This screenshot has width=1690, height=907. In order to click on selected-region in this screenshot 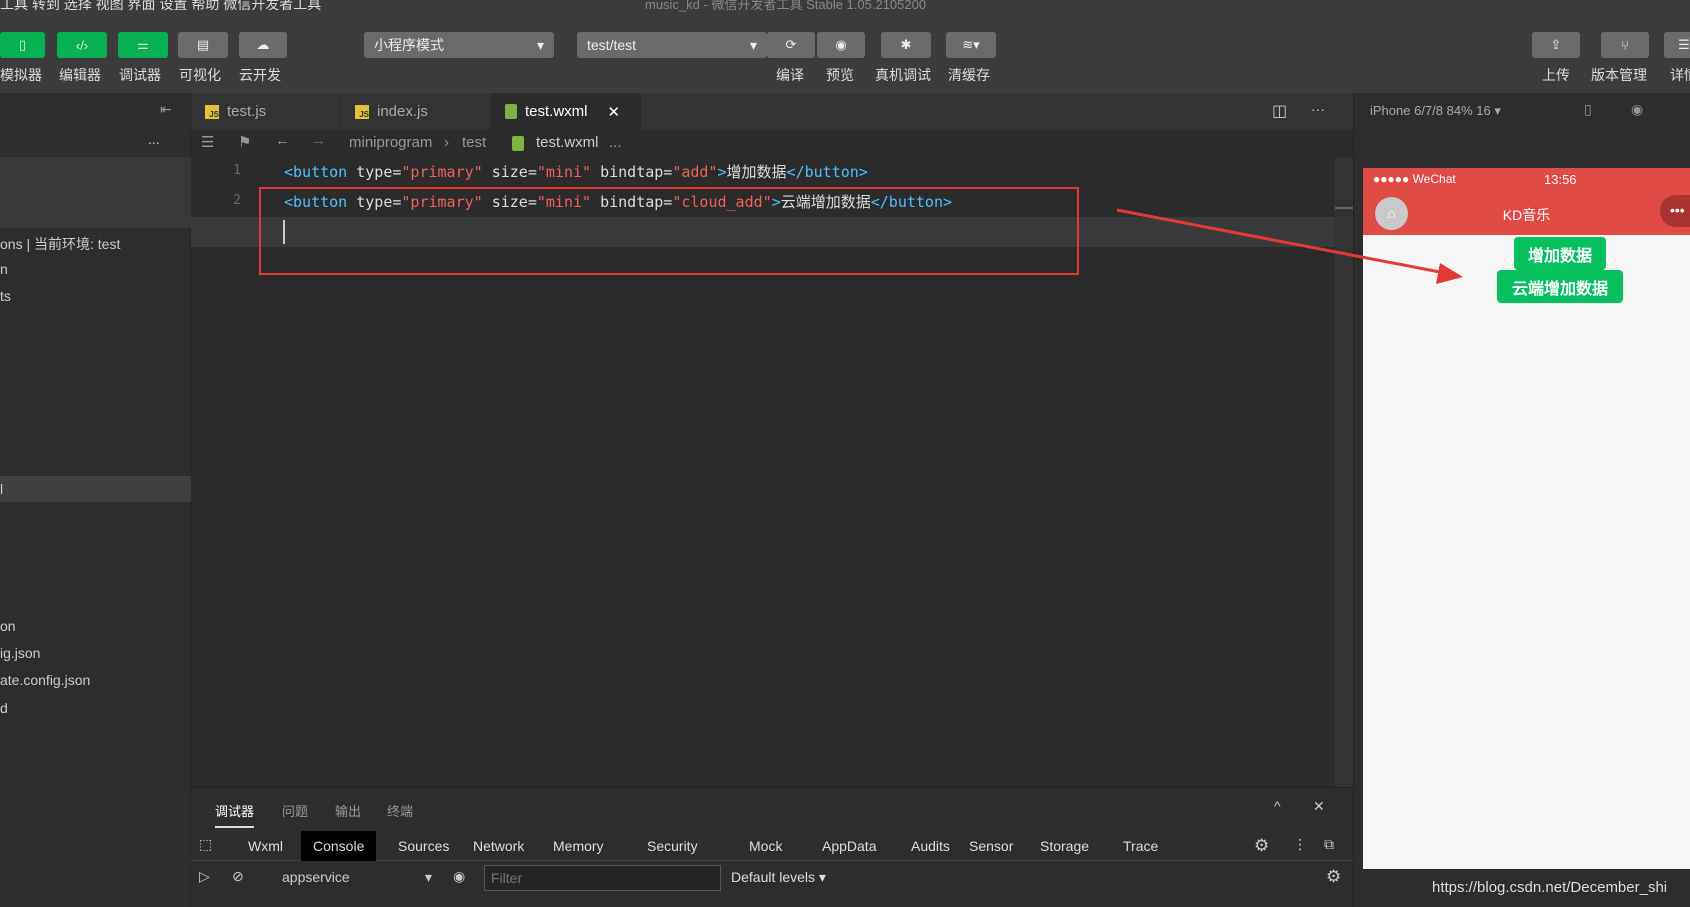, I will do `click(95, 192)`.